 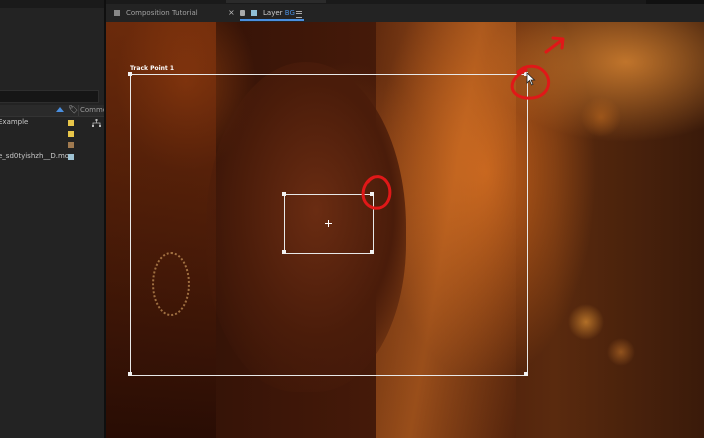 I want to click on tab-layer: Layer BG, so click(x=267, y=13).